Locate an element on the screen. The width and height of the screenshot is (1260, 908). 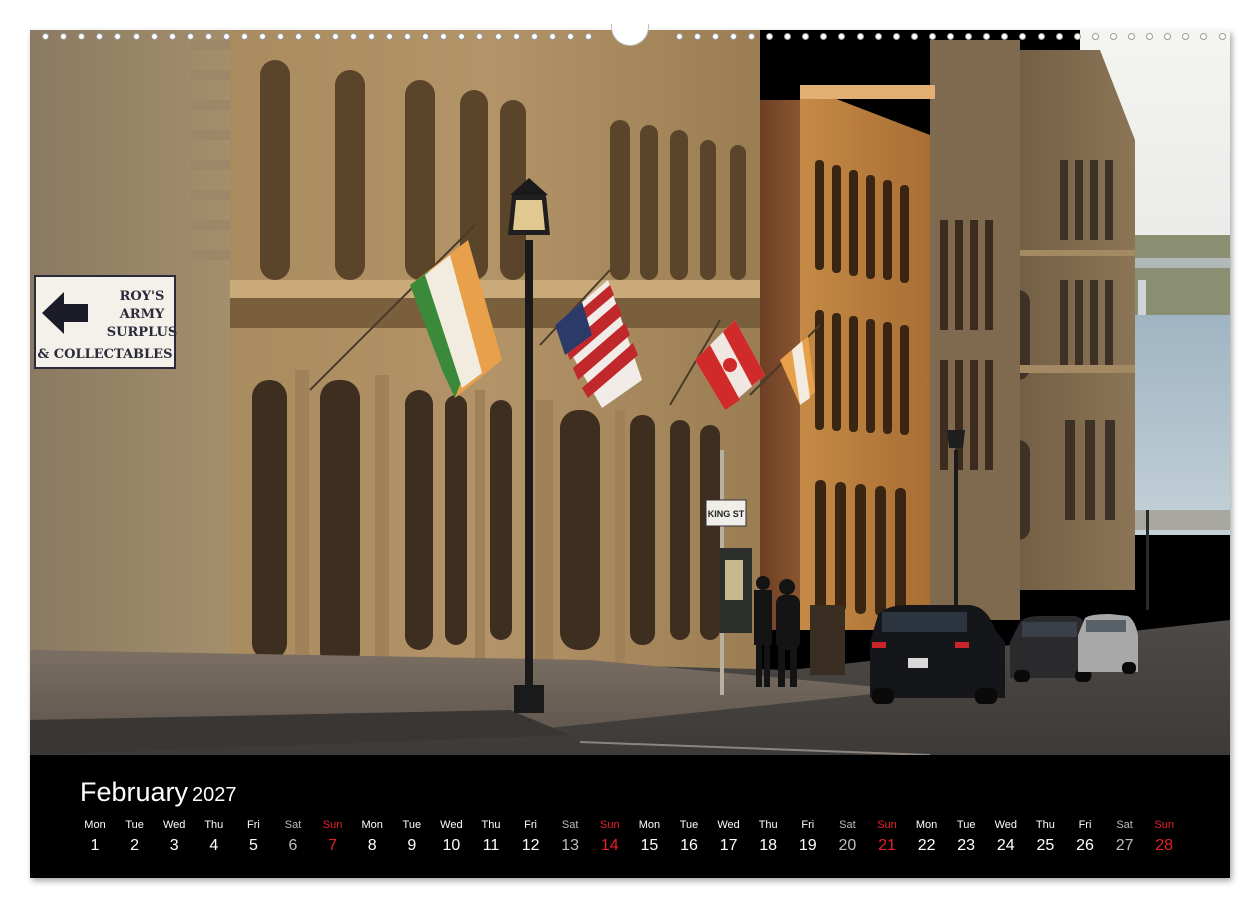
day-cell: Sun 28 is located at coordinates (1164, 837).